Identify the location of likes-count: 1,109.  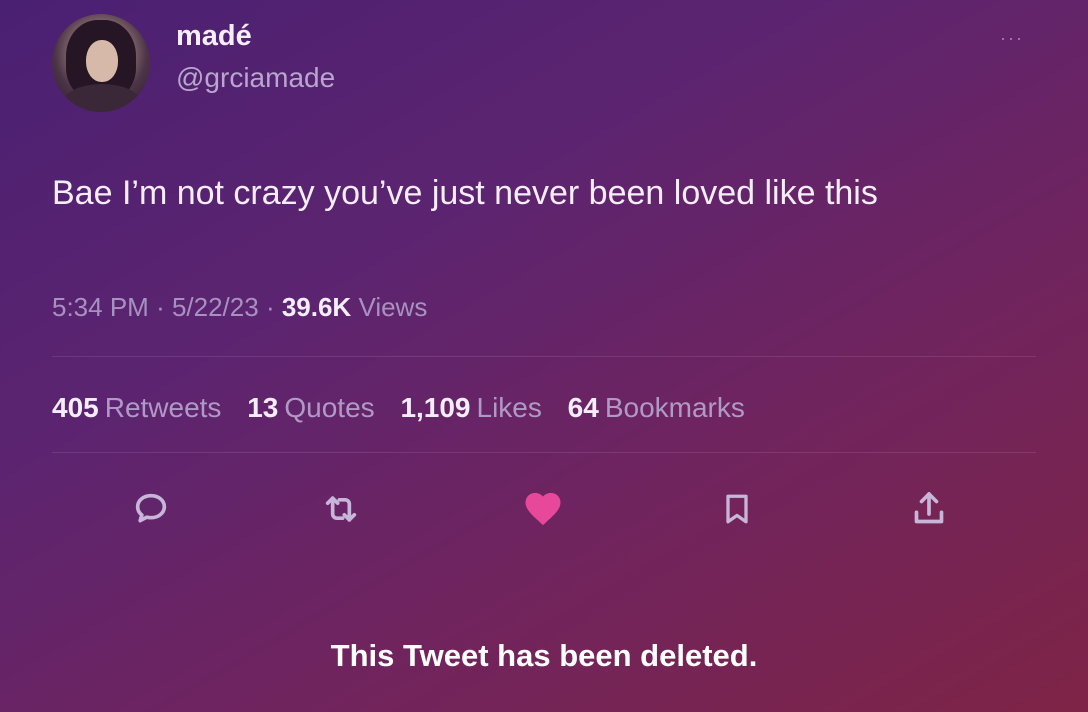
(435, 407).